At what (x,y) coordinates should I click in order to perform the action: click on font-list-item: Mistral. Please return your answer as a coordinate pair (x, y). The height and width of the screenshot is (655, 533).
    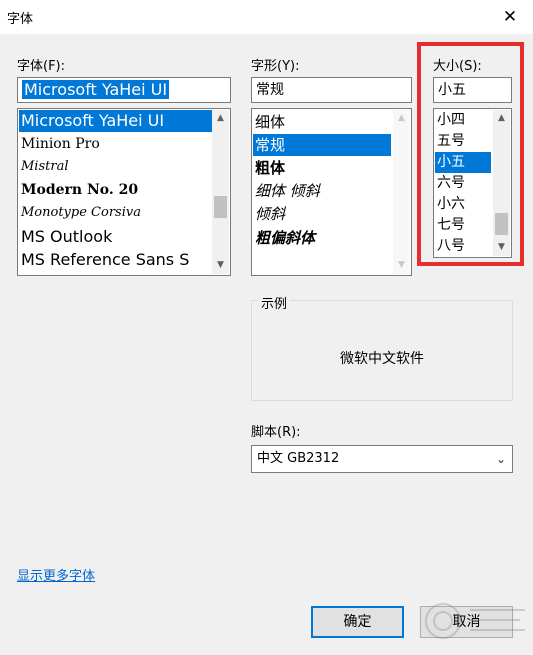
    Looking at the image, I should click on (116, 167).